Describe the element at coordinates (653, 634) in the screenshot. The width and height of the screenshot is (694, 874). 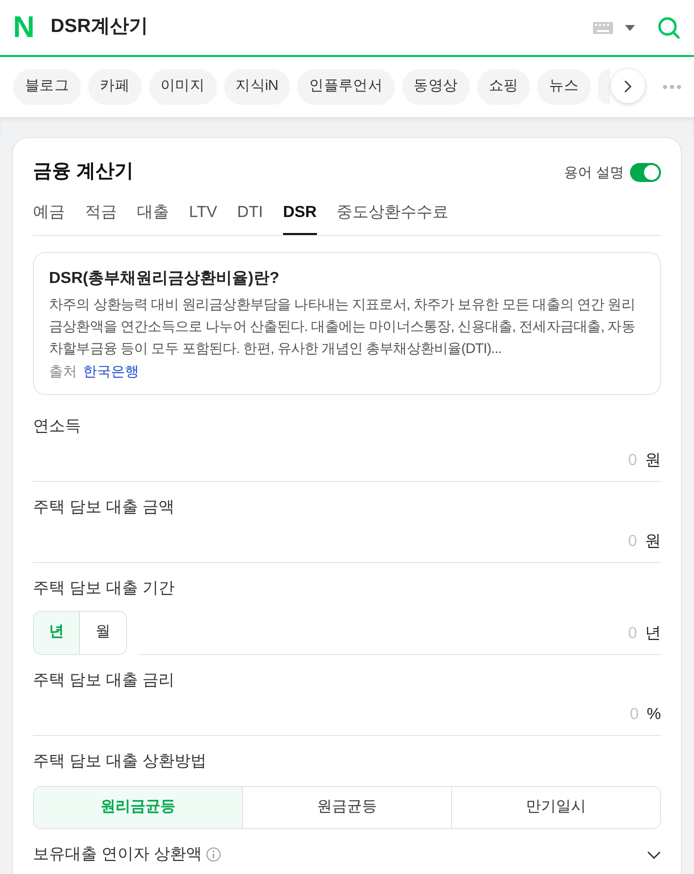
I see `unit-label: 년` at that location.